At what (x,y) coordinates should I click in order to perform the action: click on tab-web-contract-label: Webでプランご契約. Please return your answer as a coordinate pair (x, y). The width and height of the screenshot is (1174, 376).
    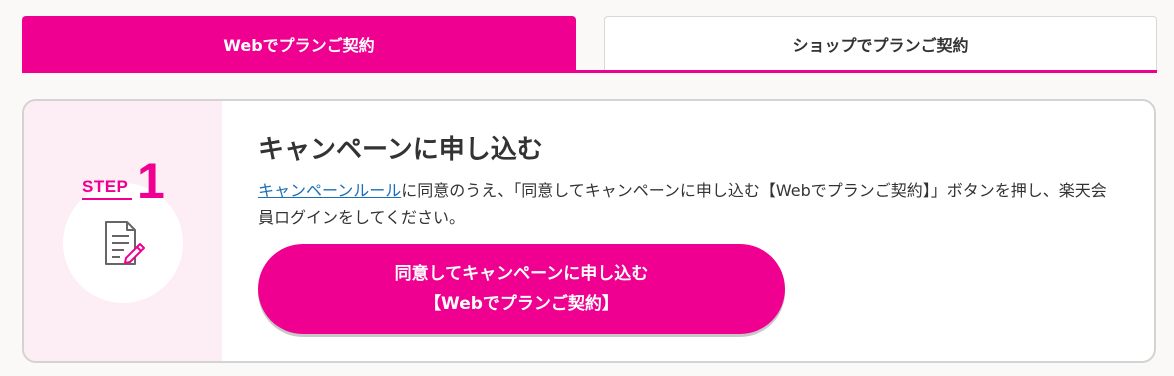
    Looking at the image, I should click on (299, 45).